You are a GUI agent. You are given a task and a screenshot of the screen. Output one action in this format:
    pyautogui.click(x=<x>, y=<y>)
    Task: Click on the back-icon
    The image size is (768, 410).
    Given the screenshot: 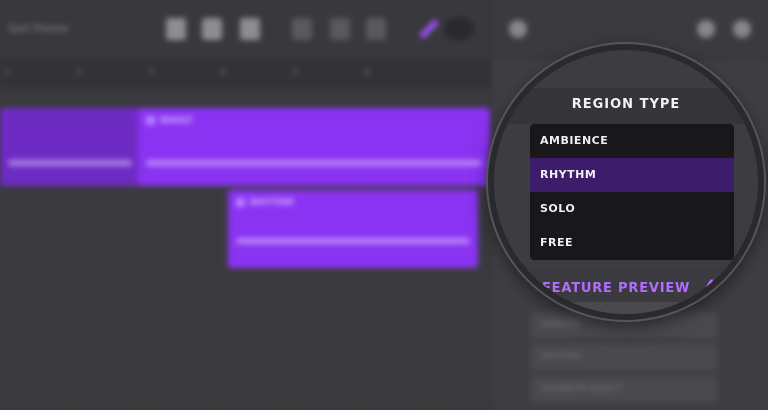 What is the action you would take?
    pyautogui.click(x=518, y=29)
    